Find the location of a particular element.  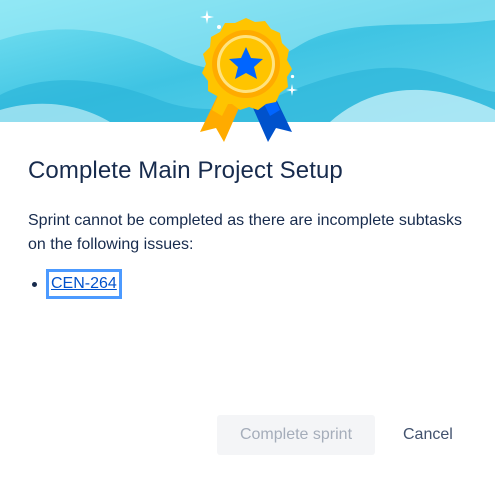

incomplete-issues-list: CEN-264 is located at coordinates (75, 284).